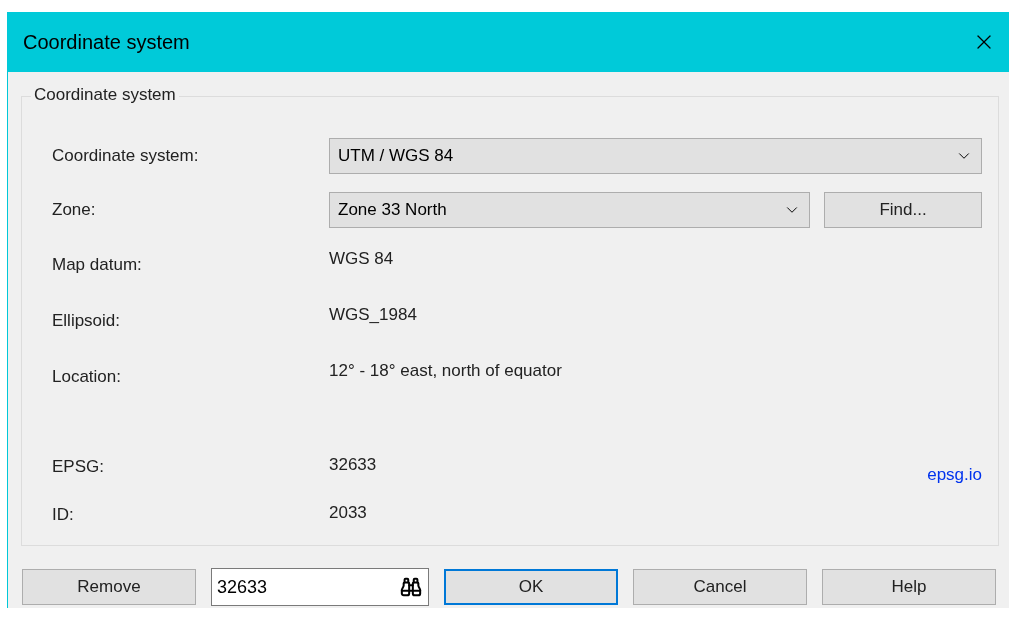 Image resolution: width=1009 pixels, height=620 pixels. Describe the element at coordinates (720, 587) in the screenshot. I see `dialog-button: Cancel` at that location.